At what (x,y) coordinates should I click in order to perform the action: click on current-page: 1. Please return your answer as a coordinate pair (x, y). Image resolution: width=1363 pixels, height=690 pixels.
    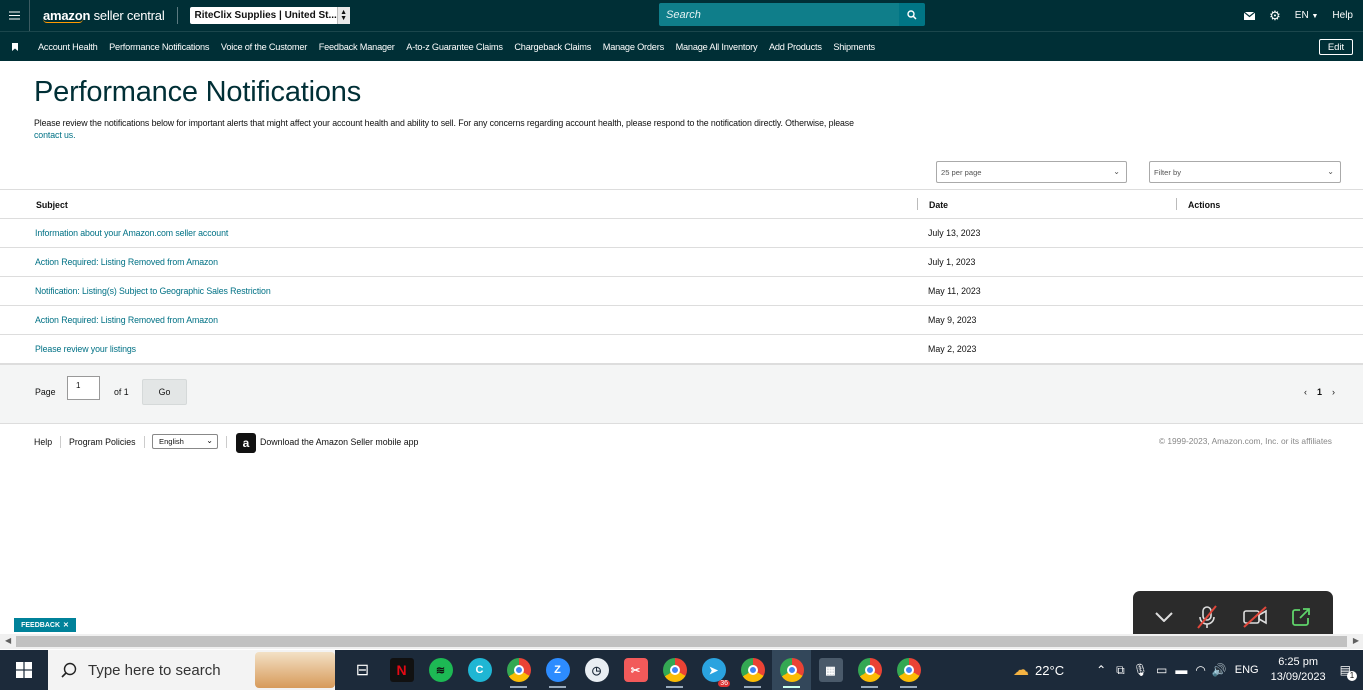
    Looking at the image, I should click on (1319, 392).